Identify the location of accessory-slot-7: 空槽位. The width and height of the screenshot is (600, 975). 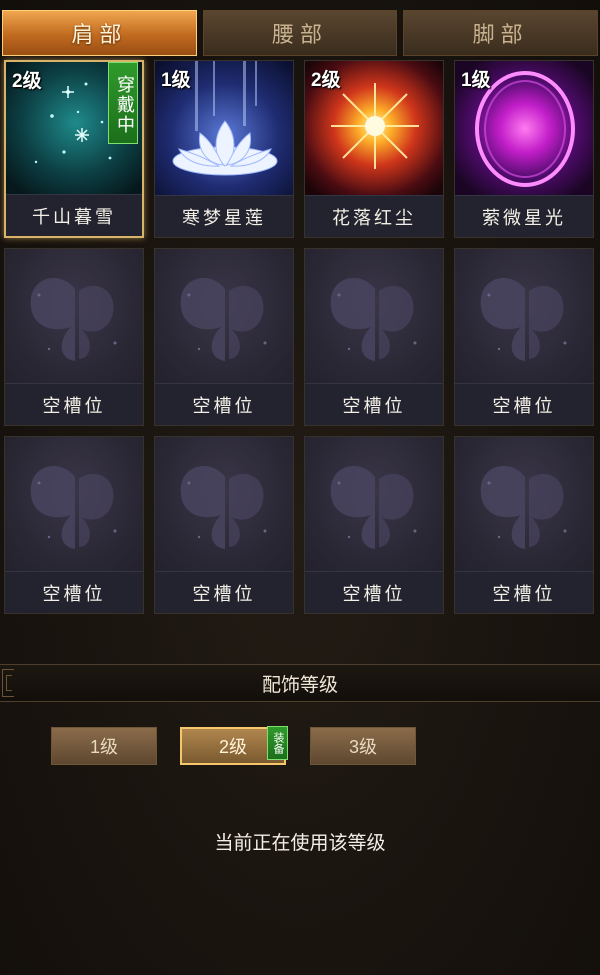
(374, 337).